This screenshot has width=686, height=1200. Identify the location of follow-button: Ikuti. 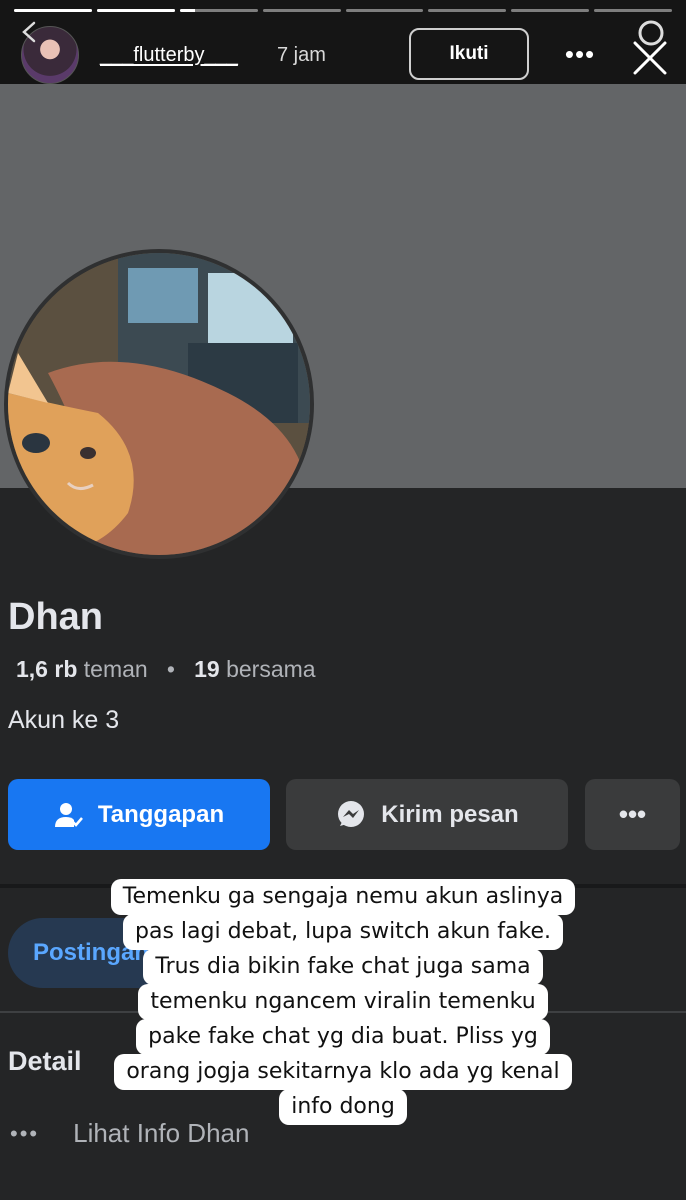
(469, 54).